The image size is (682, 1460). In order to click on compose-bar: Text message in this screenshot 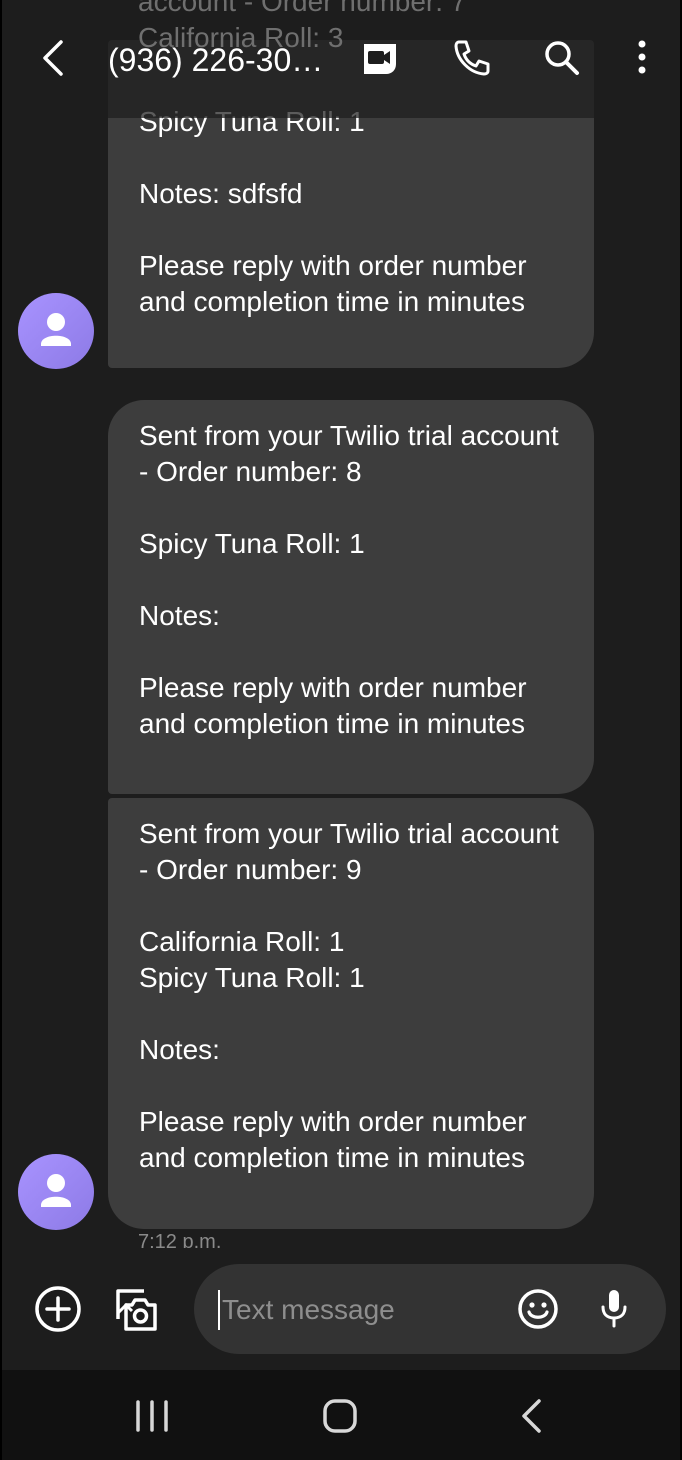, I will do `click(341, 1309)`.